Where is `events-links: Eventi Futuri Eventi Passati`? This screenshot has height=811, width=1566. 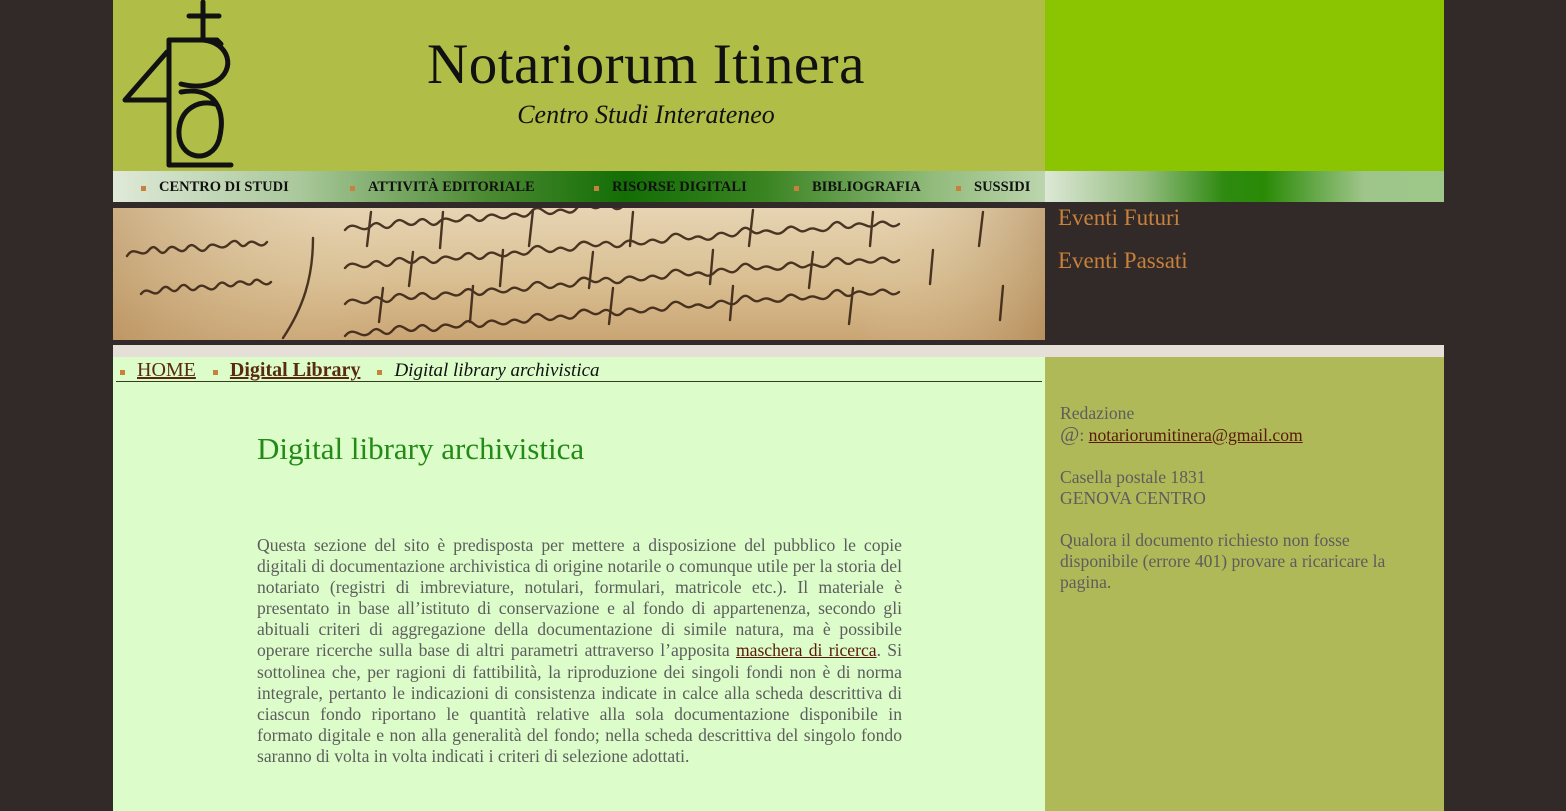
events-links: Eventi Futuri Eventi Passati is located at coordinates (1248, 248).